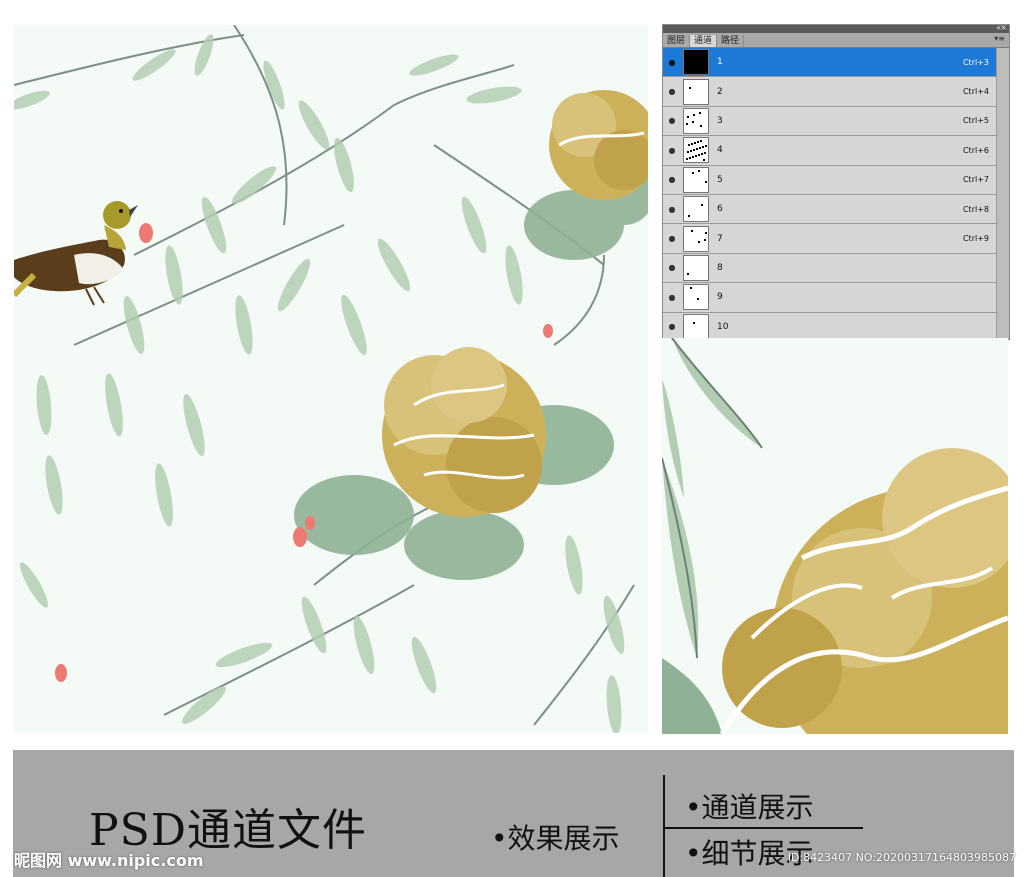  I want to click on channel-shortcut: Ctrl+5, so click(975, 121).